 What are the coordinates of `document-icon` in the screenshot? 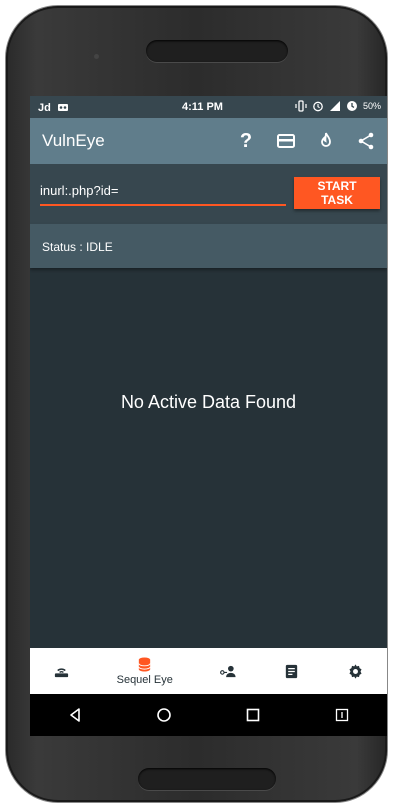 It's located at (291, 671).